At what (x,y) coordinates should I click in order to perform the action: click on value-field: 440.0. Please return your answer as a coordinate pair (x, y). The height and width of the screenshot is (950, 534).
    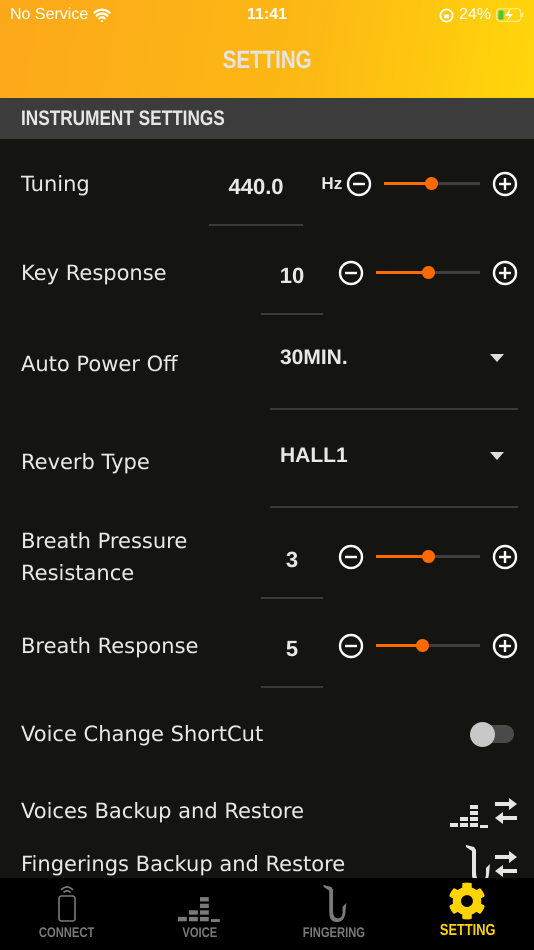
    Looking at the image, I should click on (256, 195).